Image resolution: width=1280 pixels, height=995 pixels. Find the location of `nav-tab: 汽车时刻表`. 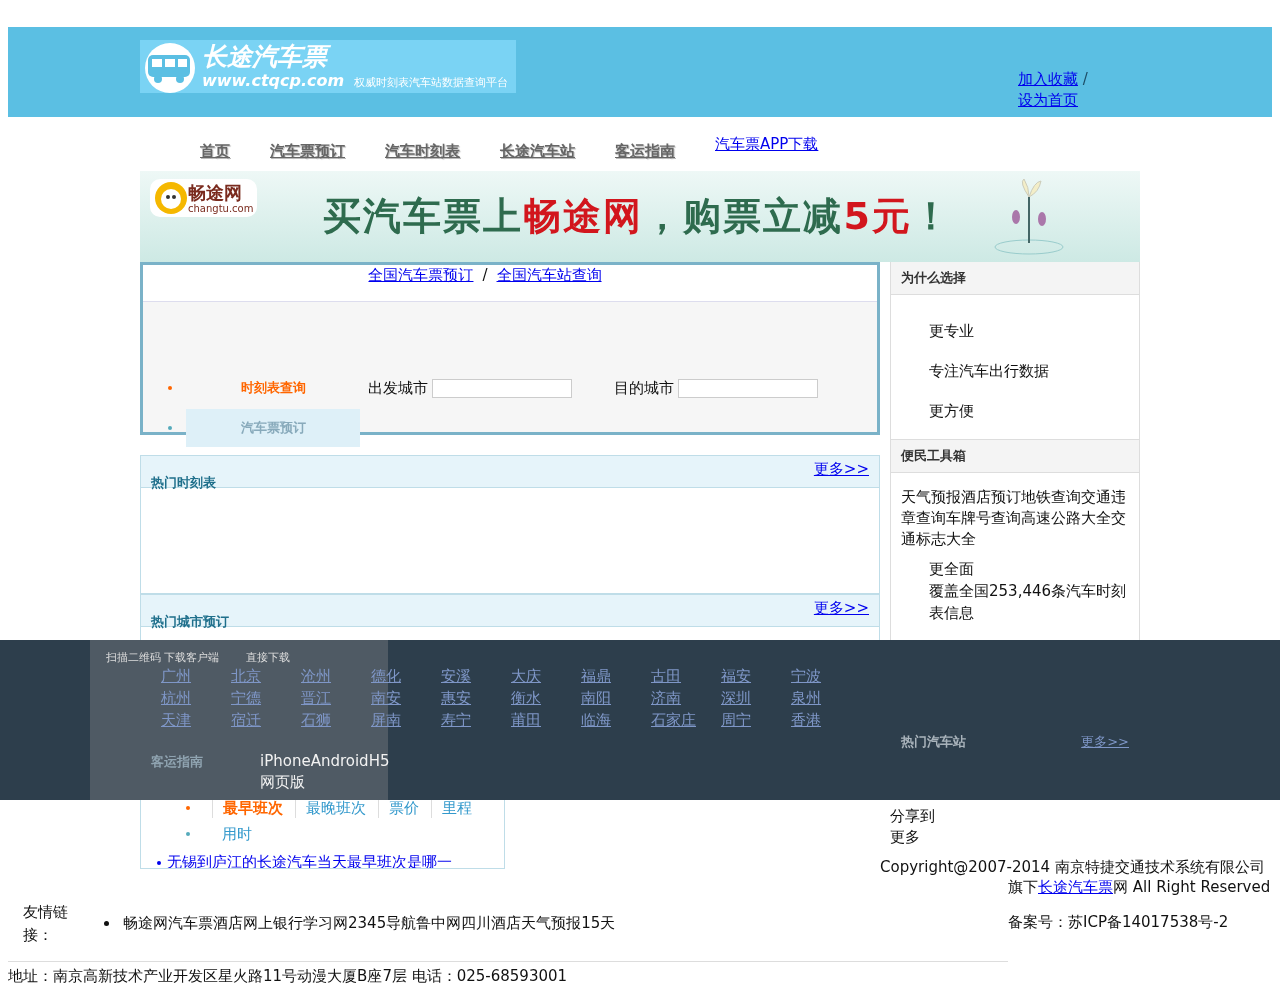

nav-tab: 汽车时刻表 is located at coordinates (422, 151).